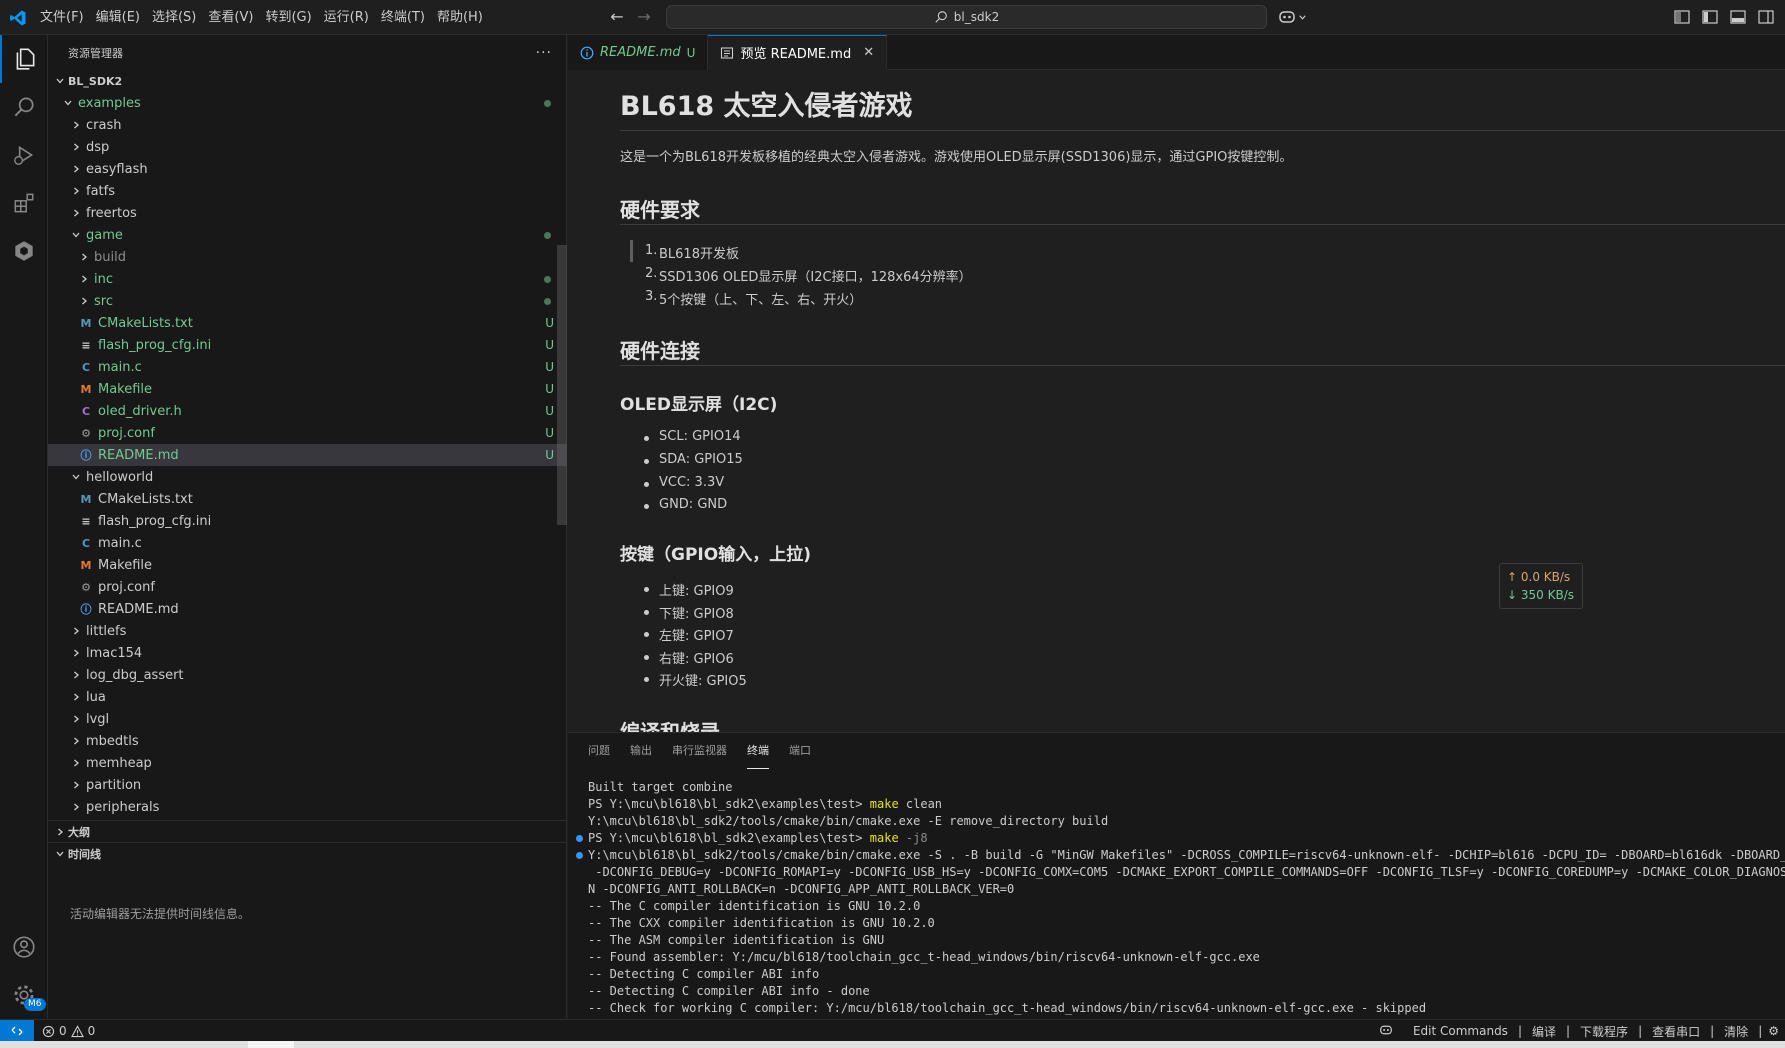  Describe the element at coordinates (346, 18) in the screenshot. I see `menu-run: 运行(R)` at that location.